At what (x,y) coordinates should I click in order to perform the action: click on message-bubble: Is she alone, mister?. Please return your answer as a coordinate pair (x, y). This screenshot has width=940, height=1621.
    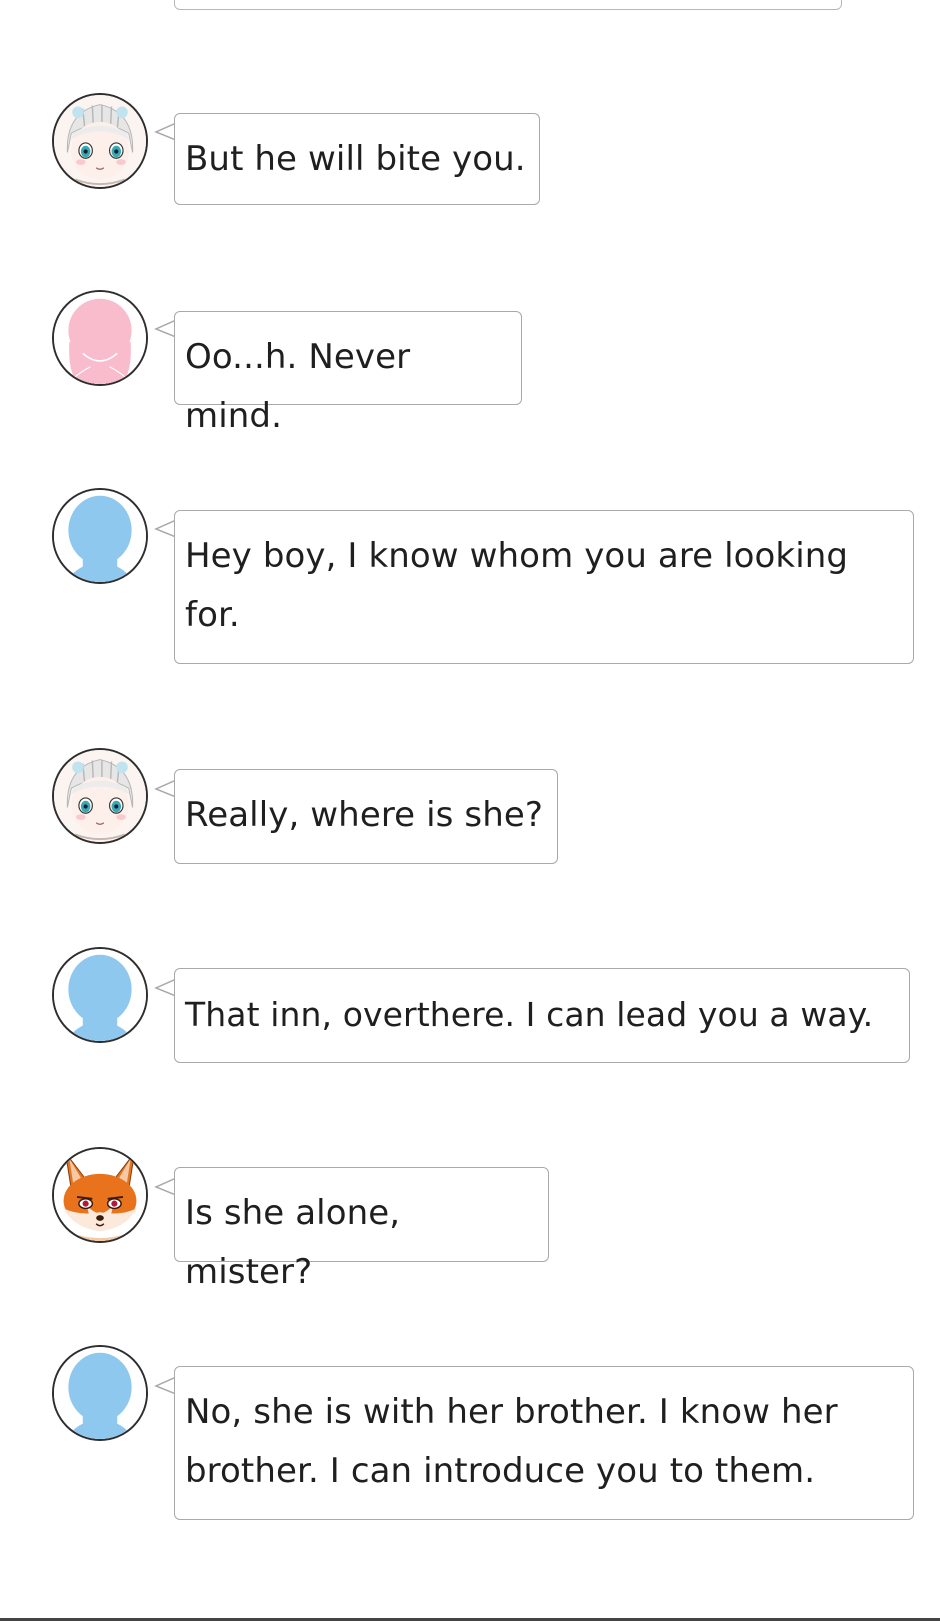
    Looking at the image, I should click on (361, 1229).